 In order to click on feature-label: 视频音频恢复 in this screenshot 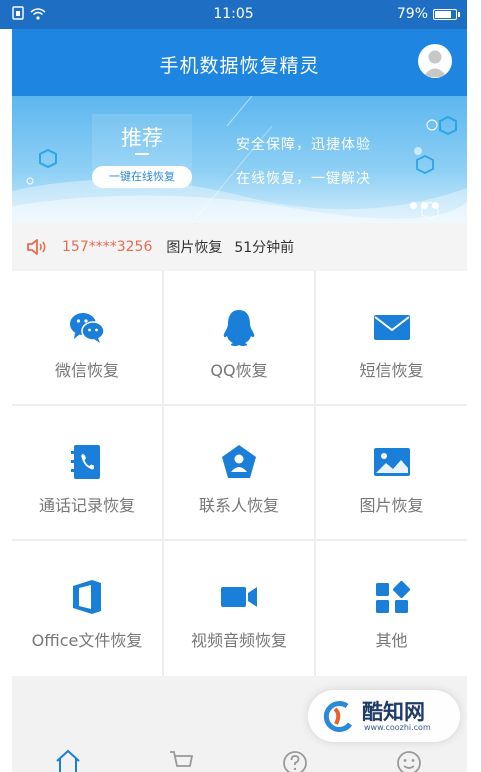, I will do `click(238, 640)`.